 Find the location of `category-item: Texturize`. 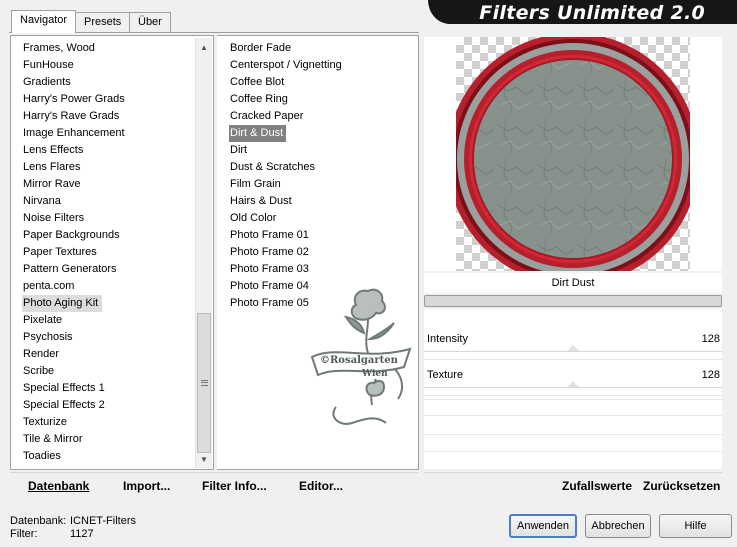

category-item: Texturize is located at coordinates (46, 422).